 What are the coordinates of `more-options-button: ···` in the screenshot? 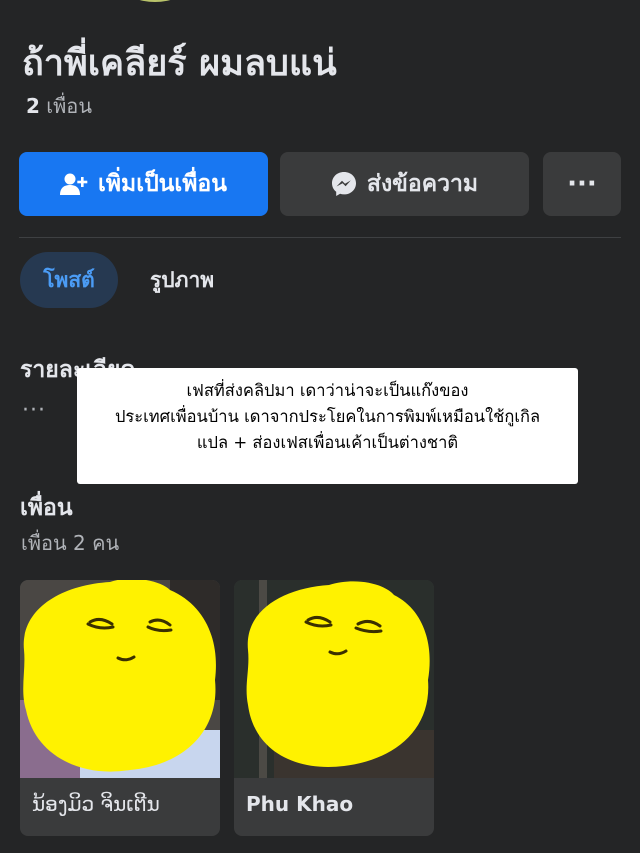 It's located at (582, 184).